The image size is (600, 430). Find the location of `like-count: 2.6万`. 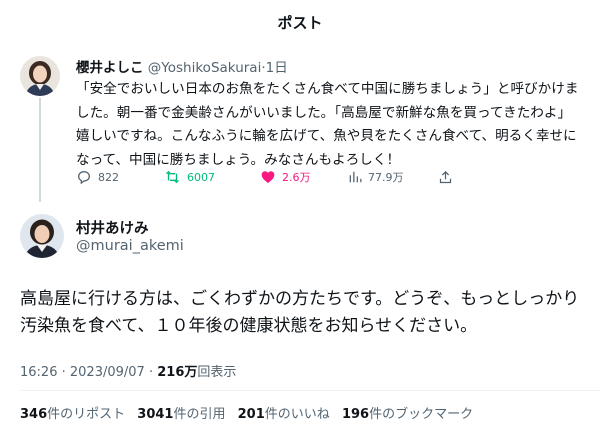

like-count: 2.6万 is located at coordinates (296, 177).